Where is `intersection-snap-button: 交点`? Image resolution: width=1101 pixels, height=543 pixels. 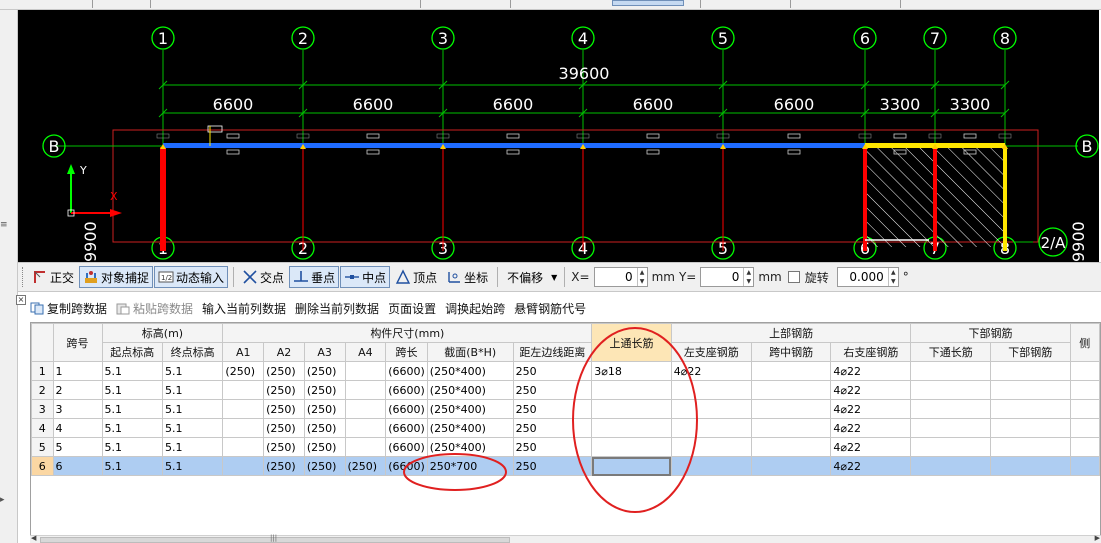 intersection-snap-button: 交点 is located at coordinates (263, 277).